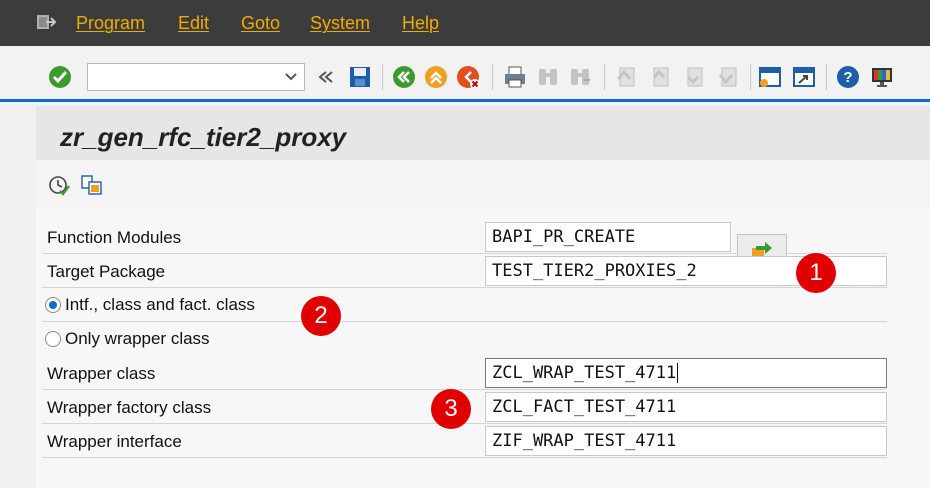 The image size is (930, 488). Describe the element at coordinates (483, 184) in the screenshot. I see `application-toolbar` at that location.